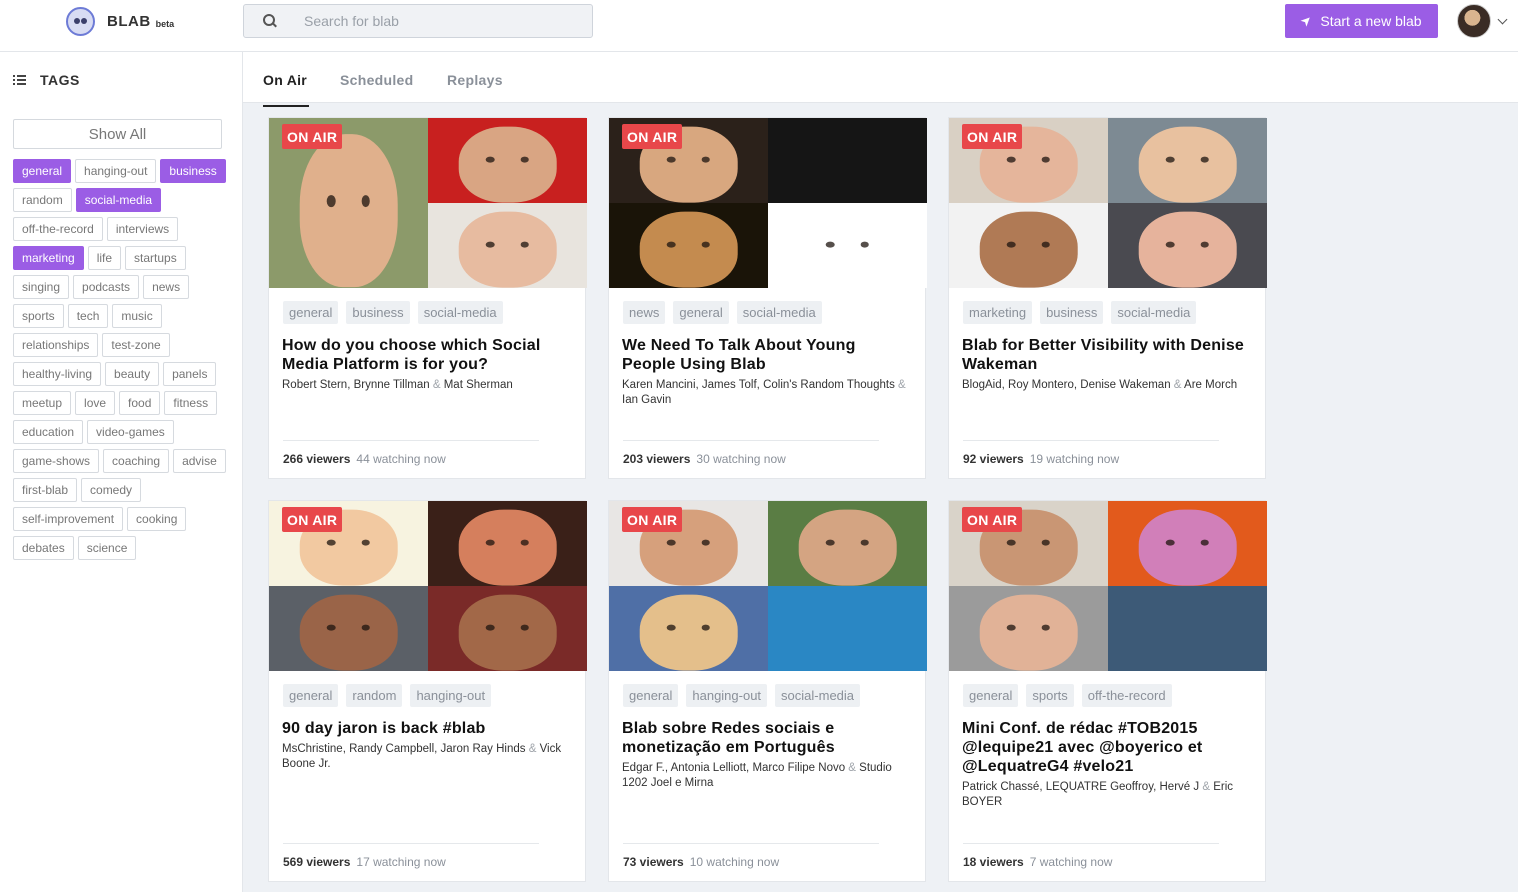 This screenshot has width=1518, height=892. Describe the element at coordinates (166, 287) in the screenshot. I see `sidebar-tag-news: news` at that location.